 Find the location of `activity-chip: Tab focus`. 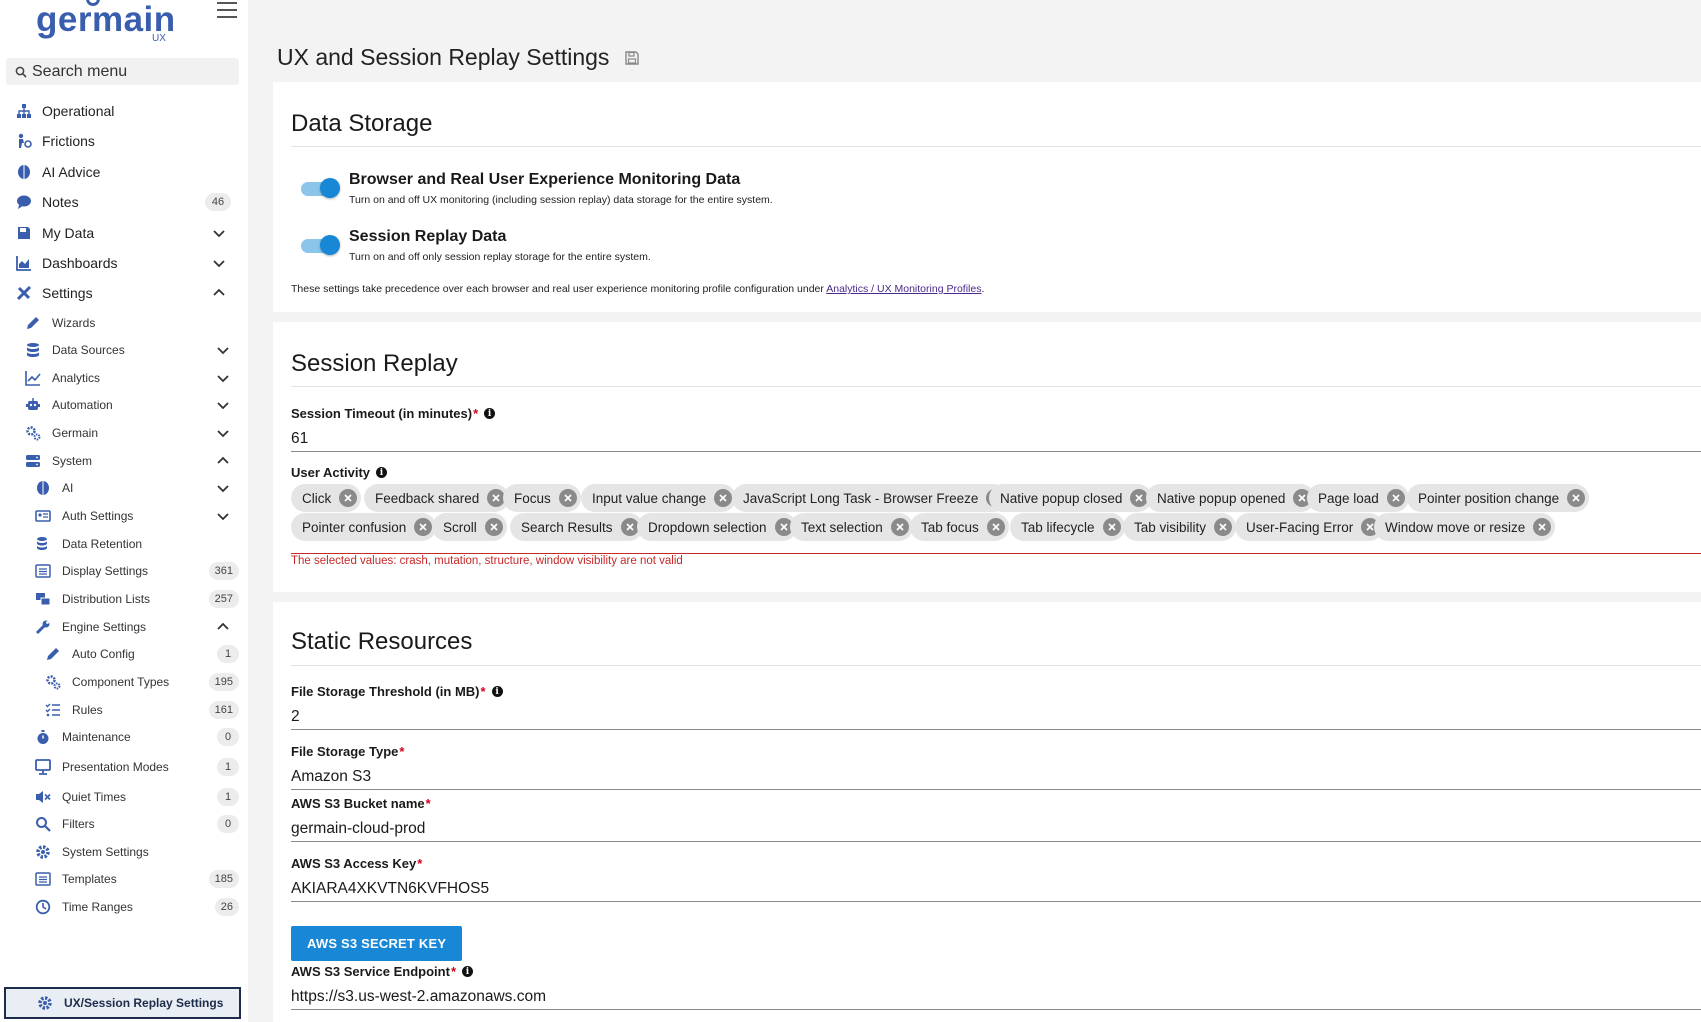

activity-chip: Tab focus is located at coordinates (959, 527).